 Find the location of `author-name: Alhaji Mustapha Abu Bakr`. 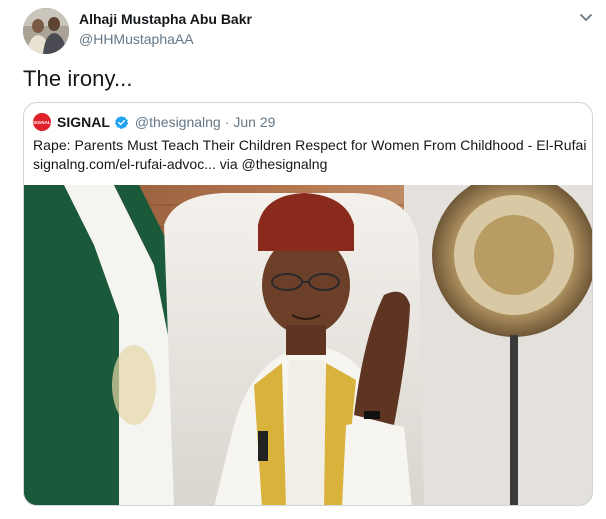

author-name: Alhaji Mustapha Abu Bakr is located at coordinates (165, 19).